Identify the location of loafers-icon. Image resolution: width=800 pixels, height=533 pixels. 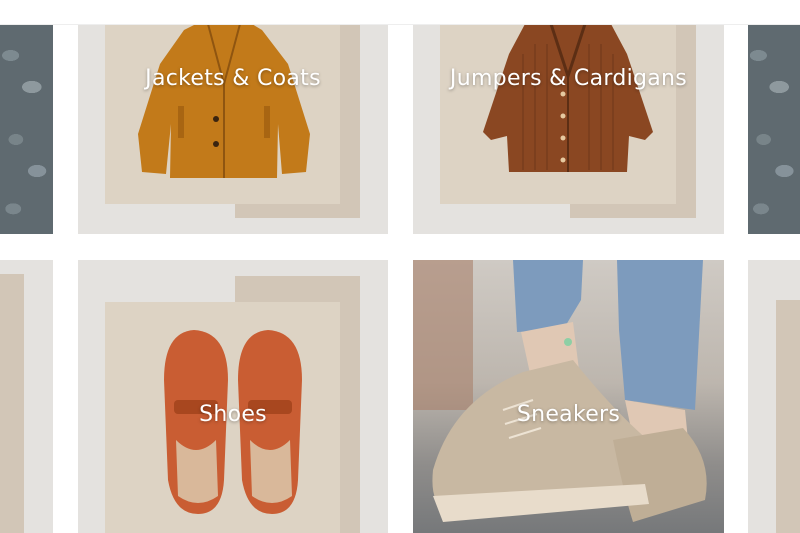
(233, 422).